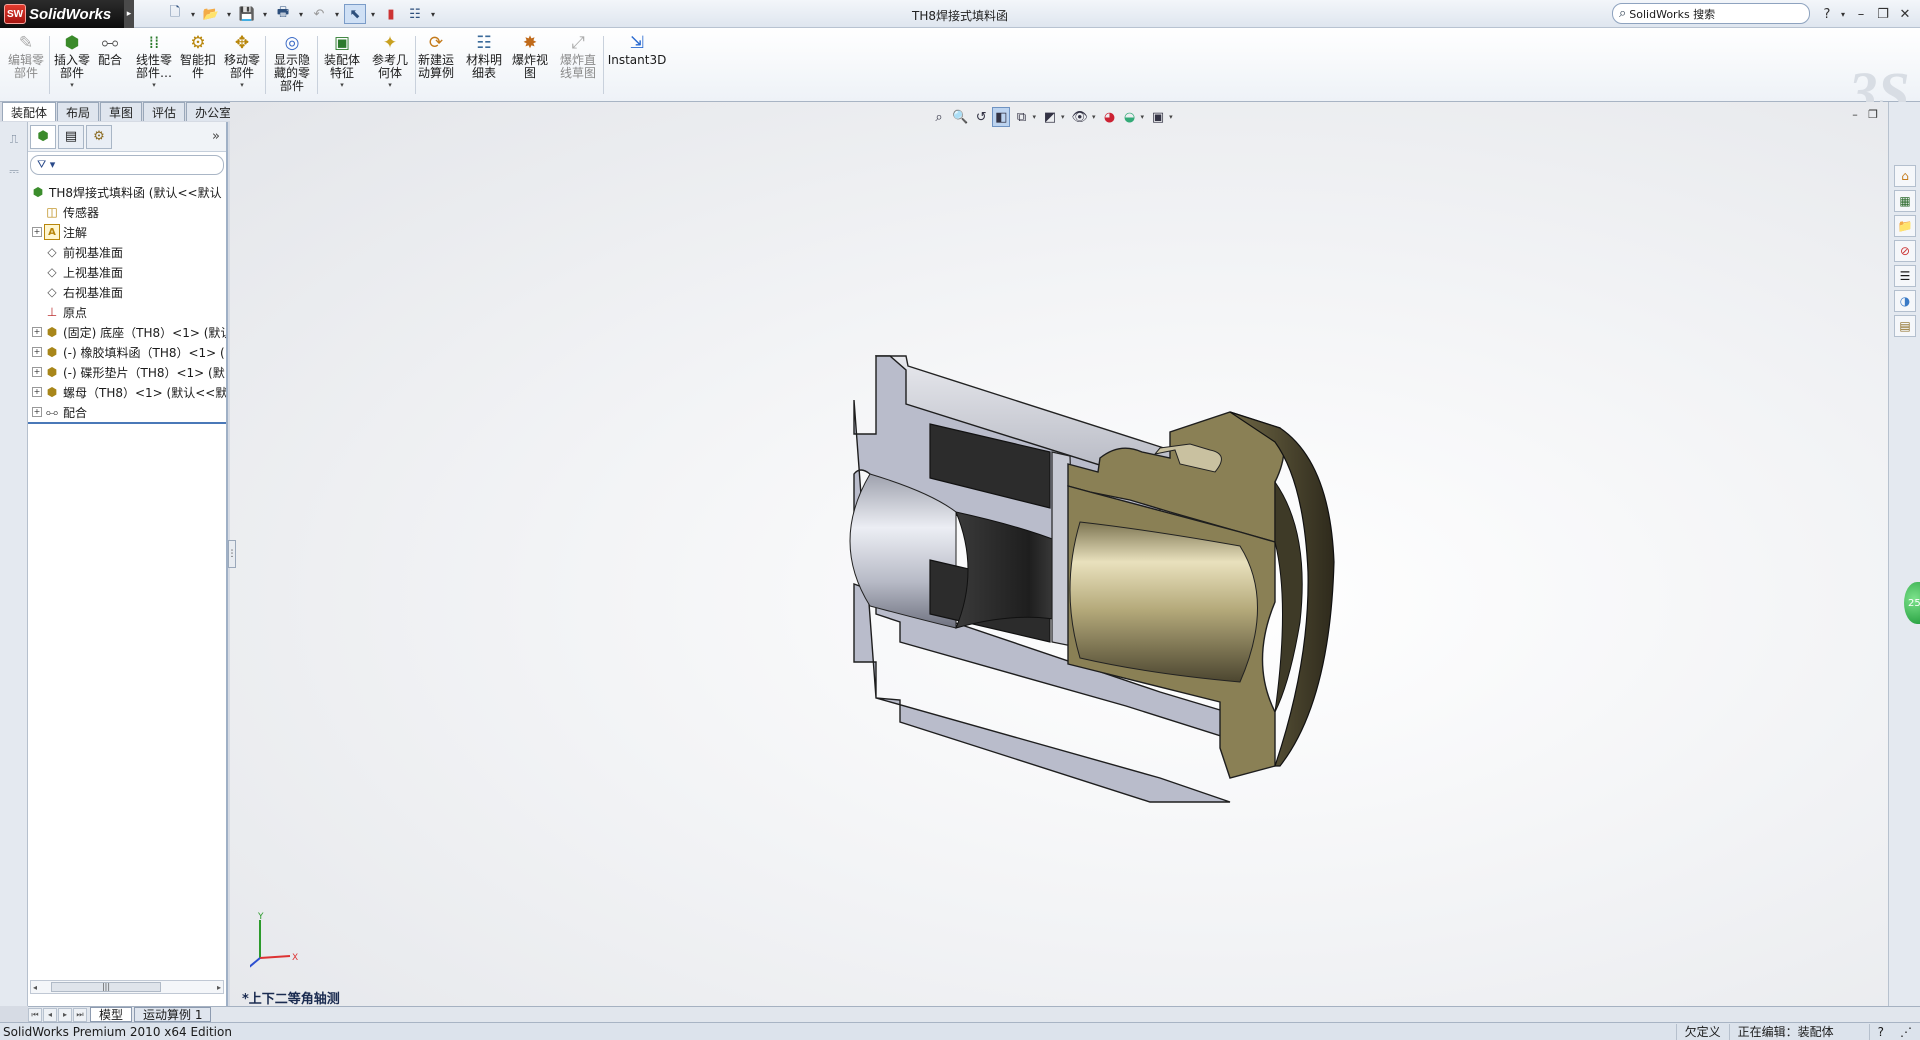 The height and width of the screenshot is (1040, 1920). I want to click on view-palette-icon: ☰, so click(1905, 276).